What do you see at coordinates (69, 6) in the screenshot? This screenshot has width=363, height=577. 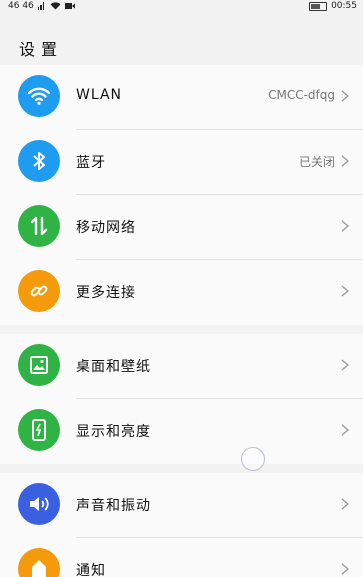 I see `video-icon` at bounding box center [69, 6].